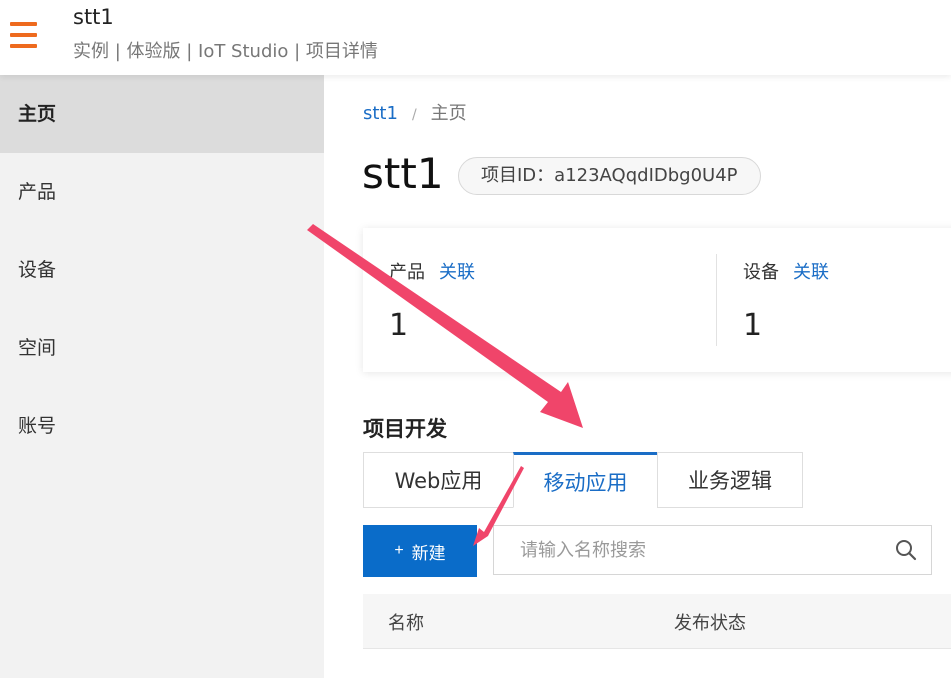 The width and height of the screenshot is (951, 678). What do you see at coordinates (399, 550) in the screenshot?
I see `plus-icon: +` at bounding box center [399, 550].